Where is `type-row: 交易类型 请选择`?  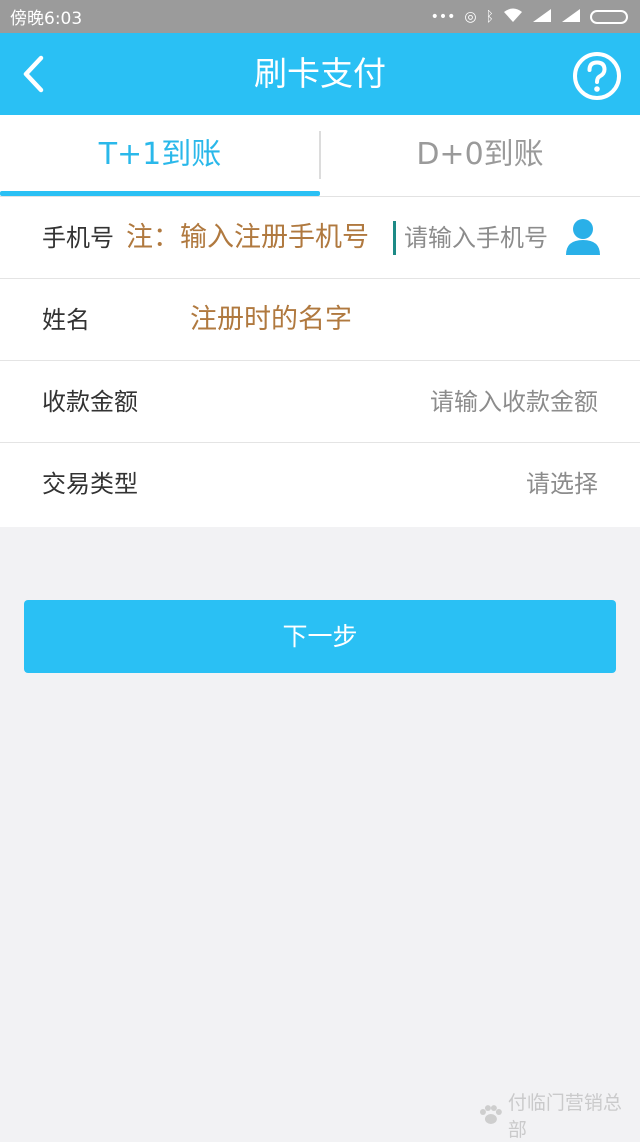 type-row: 交易类型 请选择 is located at coordinates (320, 484).